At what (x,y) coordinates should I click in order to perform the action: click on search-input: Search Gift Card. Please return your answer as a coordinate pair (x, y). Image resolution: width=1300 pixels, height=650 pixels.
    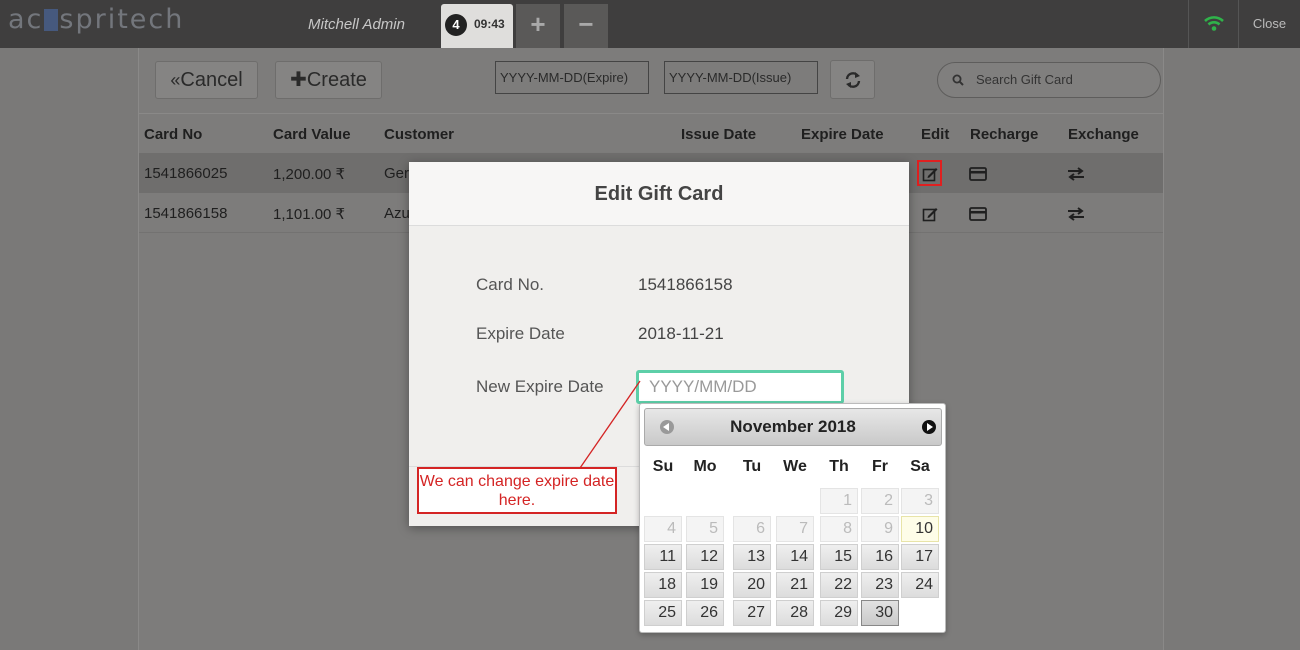
    Looking at the image, I should click on (1049, 80).